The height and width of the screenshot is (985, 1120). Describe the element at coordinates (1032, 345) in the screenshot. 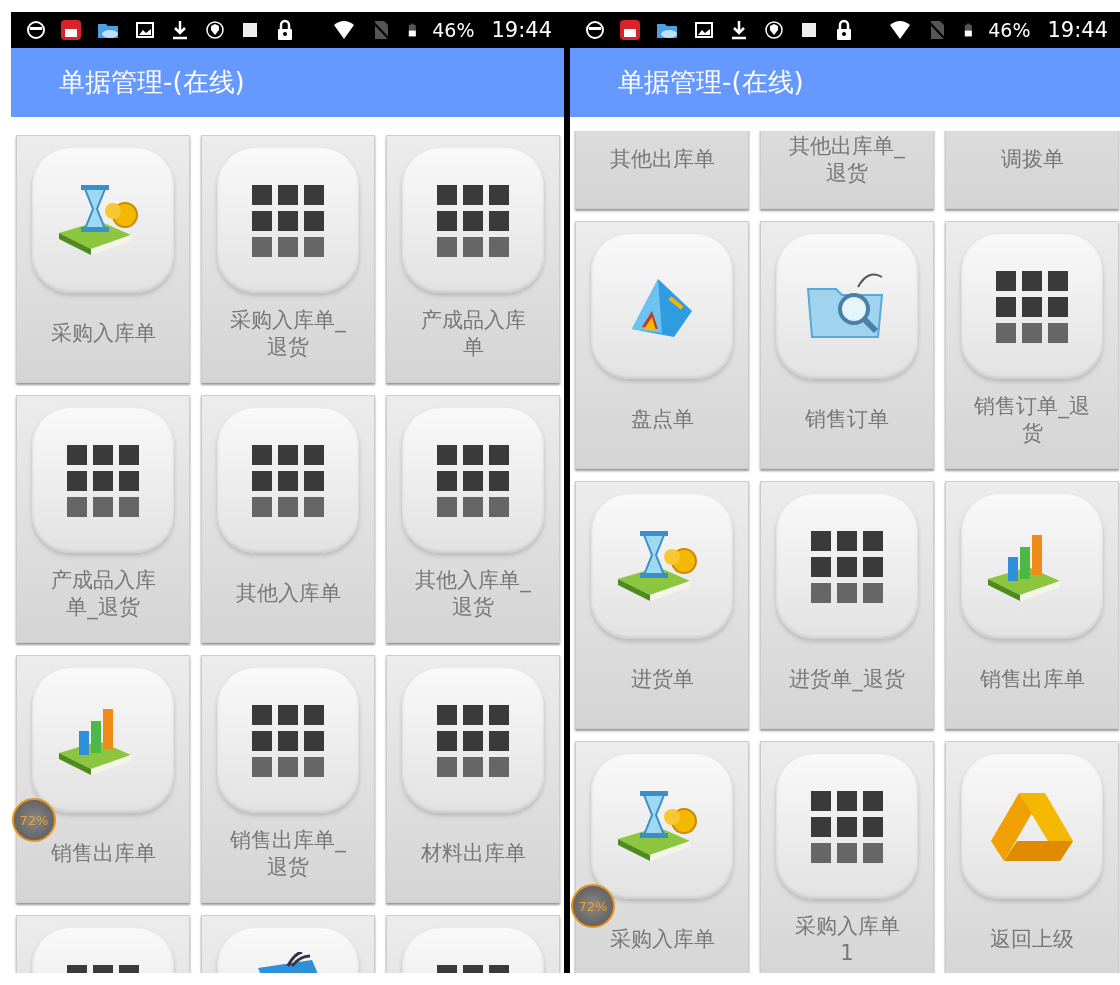

I see `menu-tile: 销售订单_退货` at that location.